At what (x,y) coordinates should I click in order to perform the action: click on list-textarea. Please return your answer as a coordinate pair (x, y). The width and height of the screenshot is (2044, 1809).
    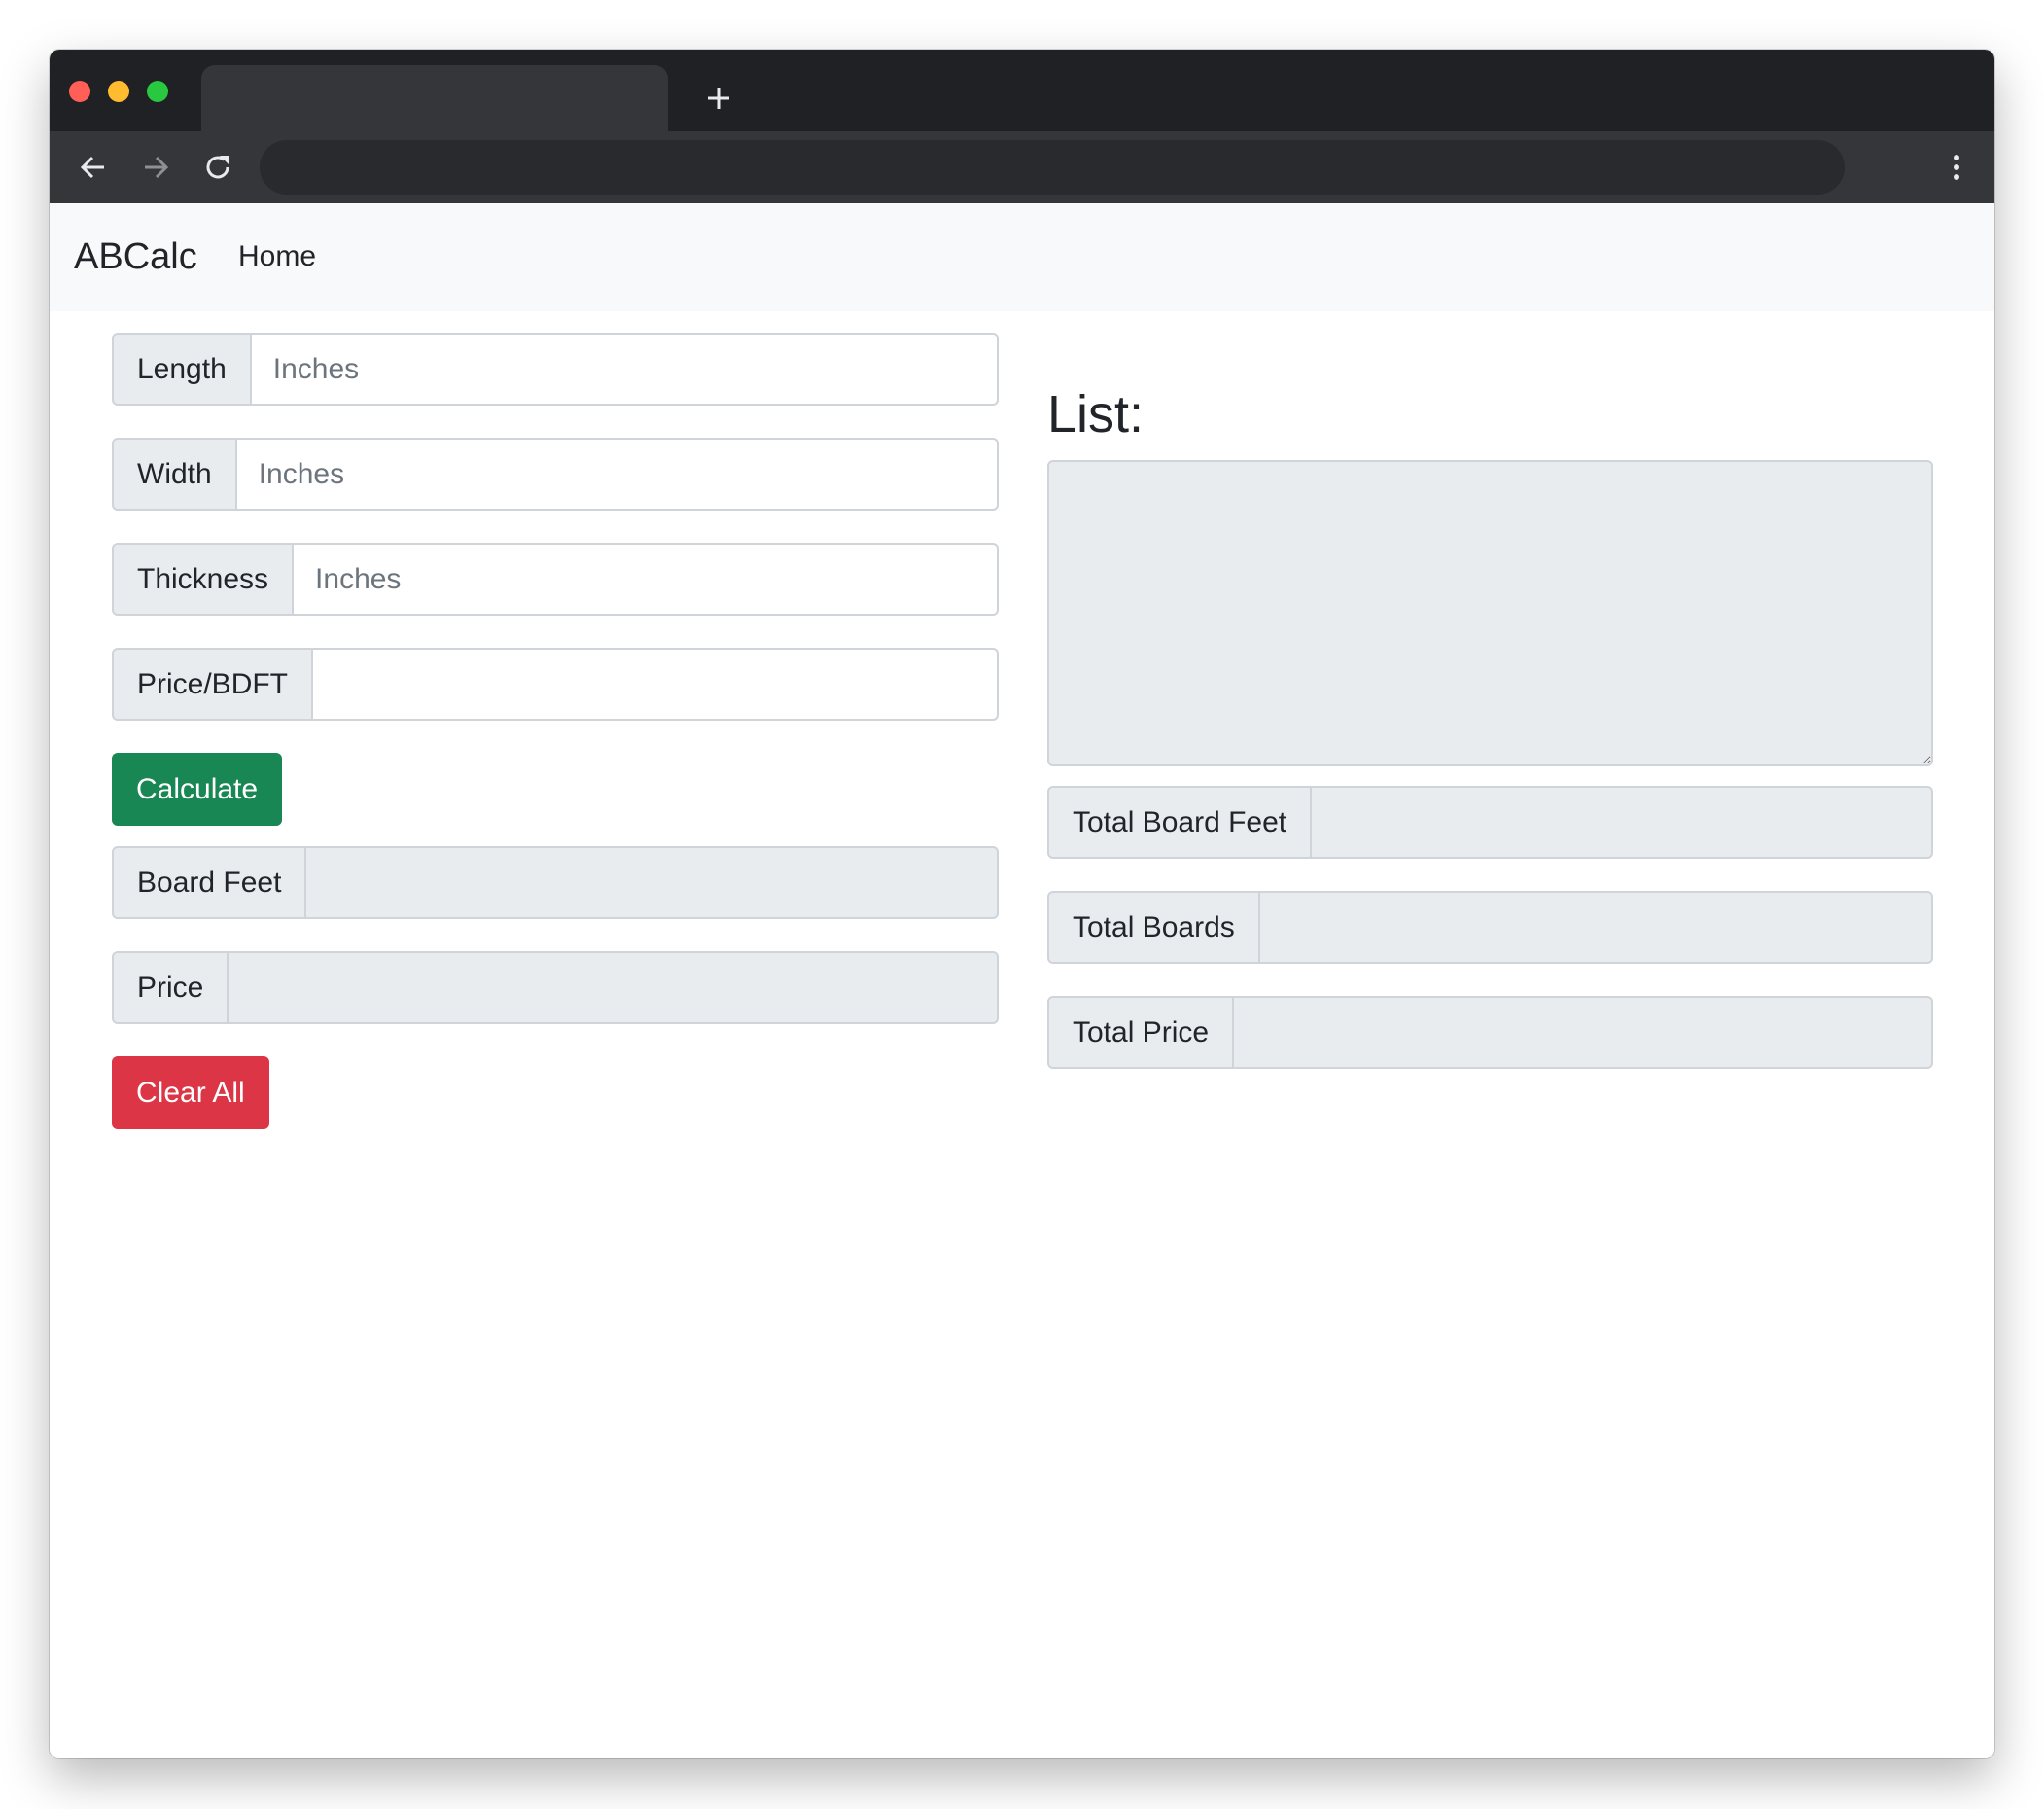
    Looking at the image, I should click on (1490, 613).